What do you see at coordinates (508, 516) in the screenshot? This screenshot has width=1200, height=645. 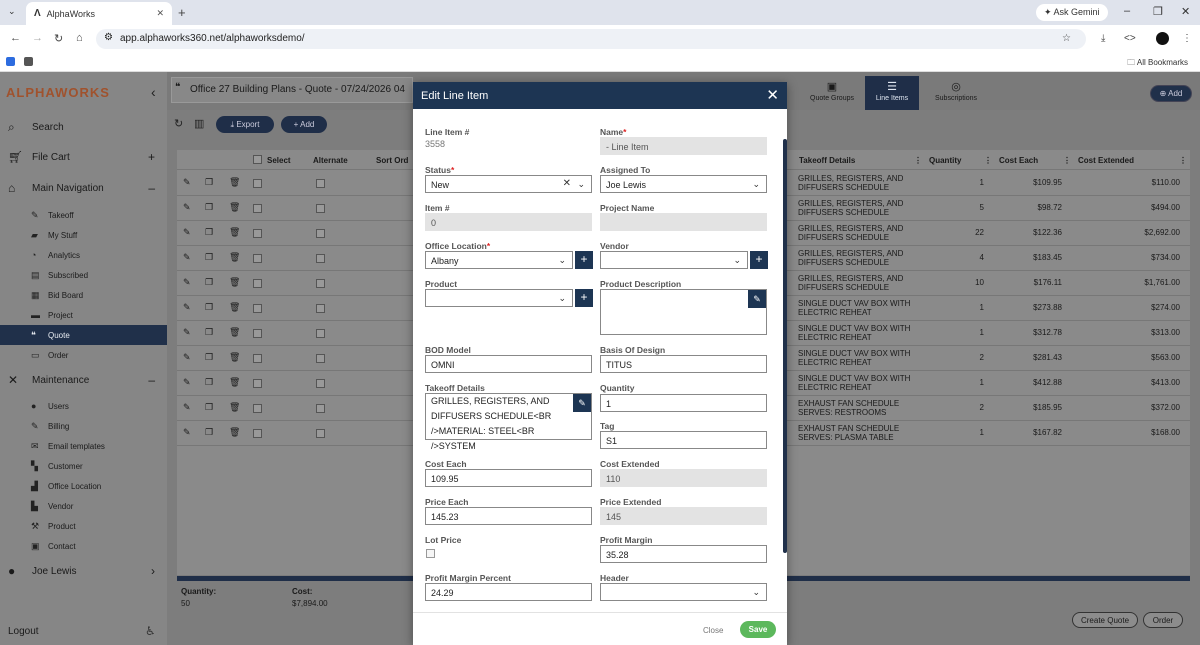 I see `price-each-field: 145.23` at bounding box center [508, 516].